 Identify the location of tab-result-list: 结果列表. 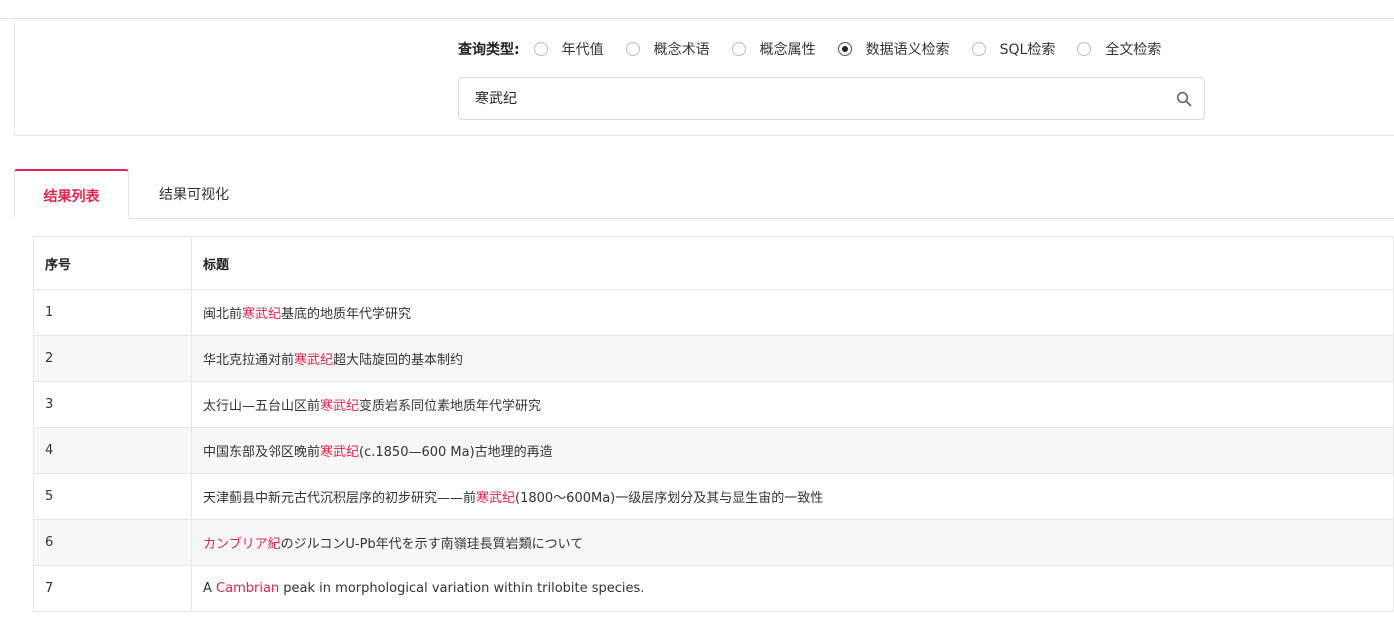
(71, 194).